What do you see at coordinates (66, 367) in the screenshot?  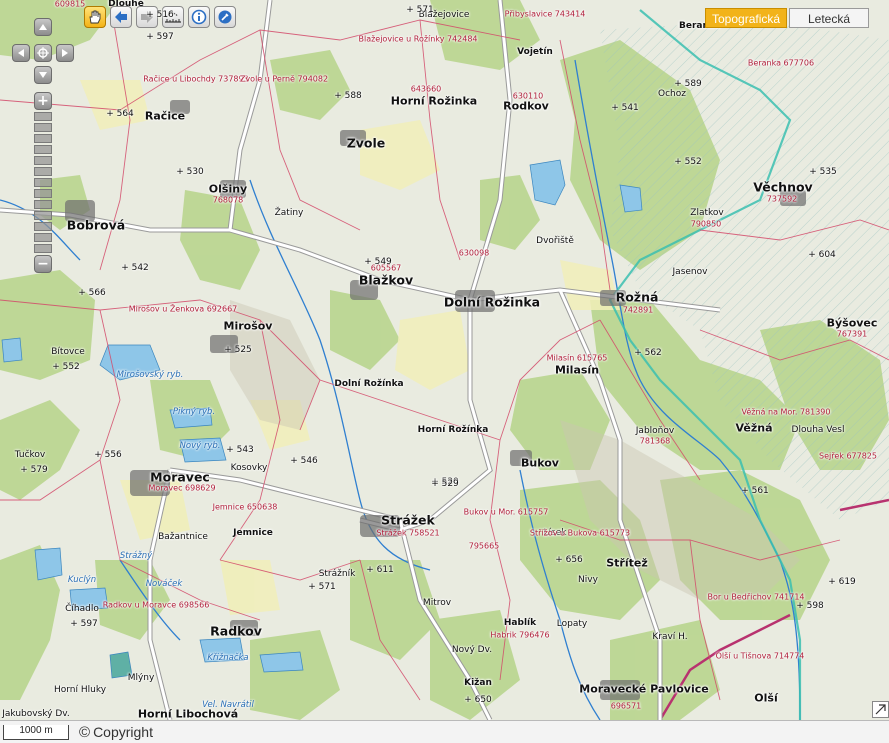 I see `spot-height-label: + 552` at bounding box center [66, 367].